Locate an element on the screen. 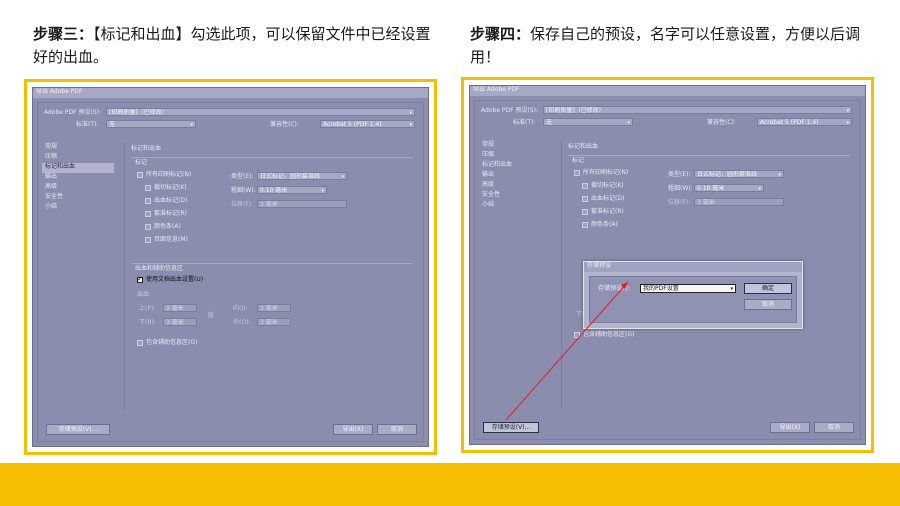  inside-label: 内(I): is located at coordinates (240, 308).